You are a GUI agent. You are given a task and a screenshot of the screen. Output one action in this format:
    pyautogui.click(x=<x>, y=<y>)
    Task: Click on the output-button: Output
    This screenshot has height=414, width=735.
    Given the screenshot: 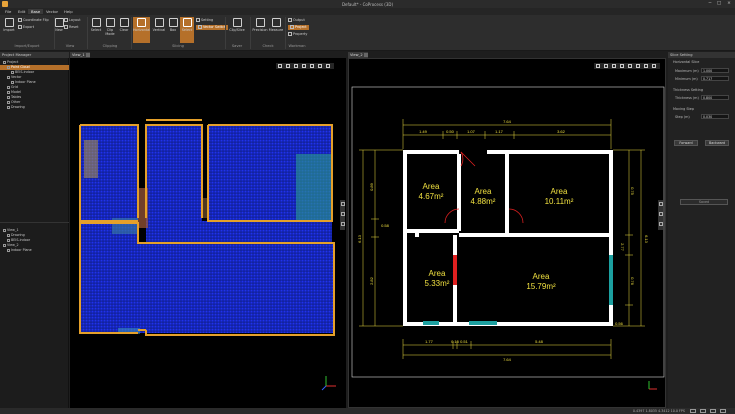 What is the action you would take?
    pyautogui.click(x=296, y=20)
    